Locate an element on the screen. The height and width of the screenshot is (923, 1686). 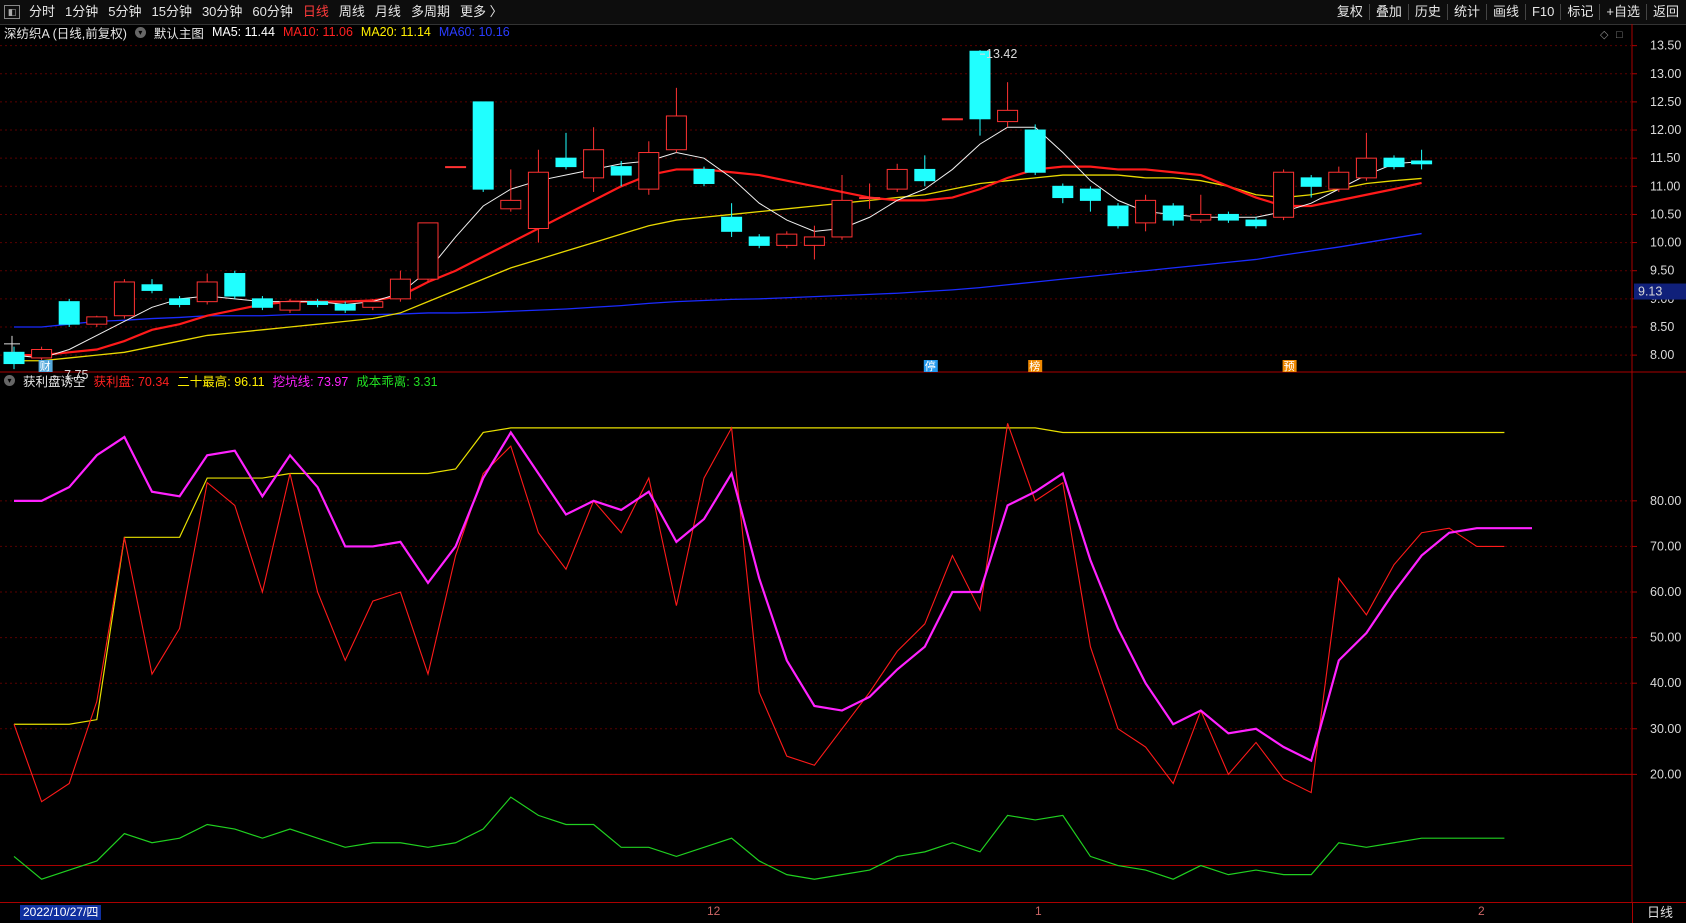
period-label: 日线 is located at coordinates (1659, 912).